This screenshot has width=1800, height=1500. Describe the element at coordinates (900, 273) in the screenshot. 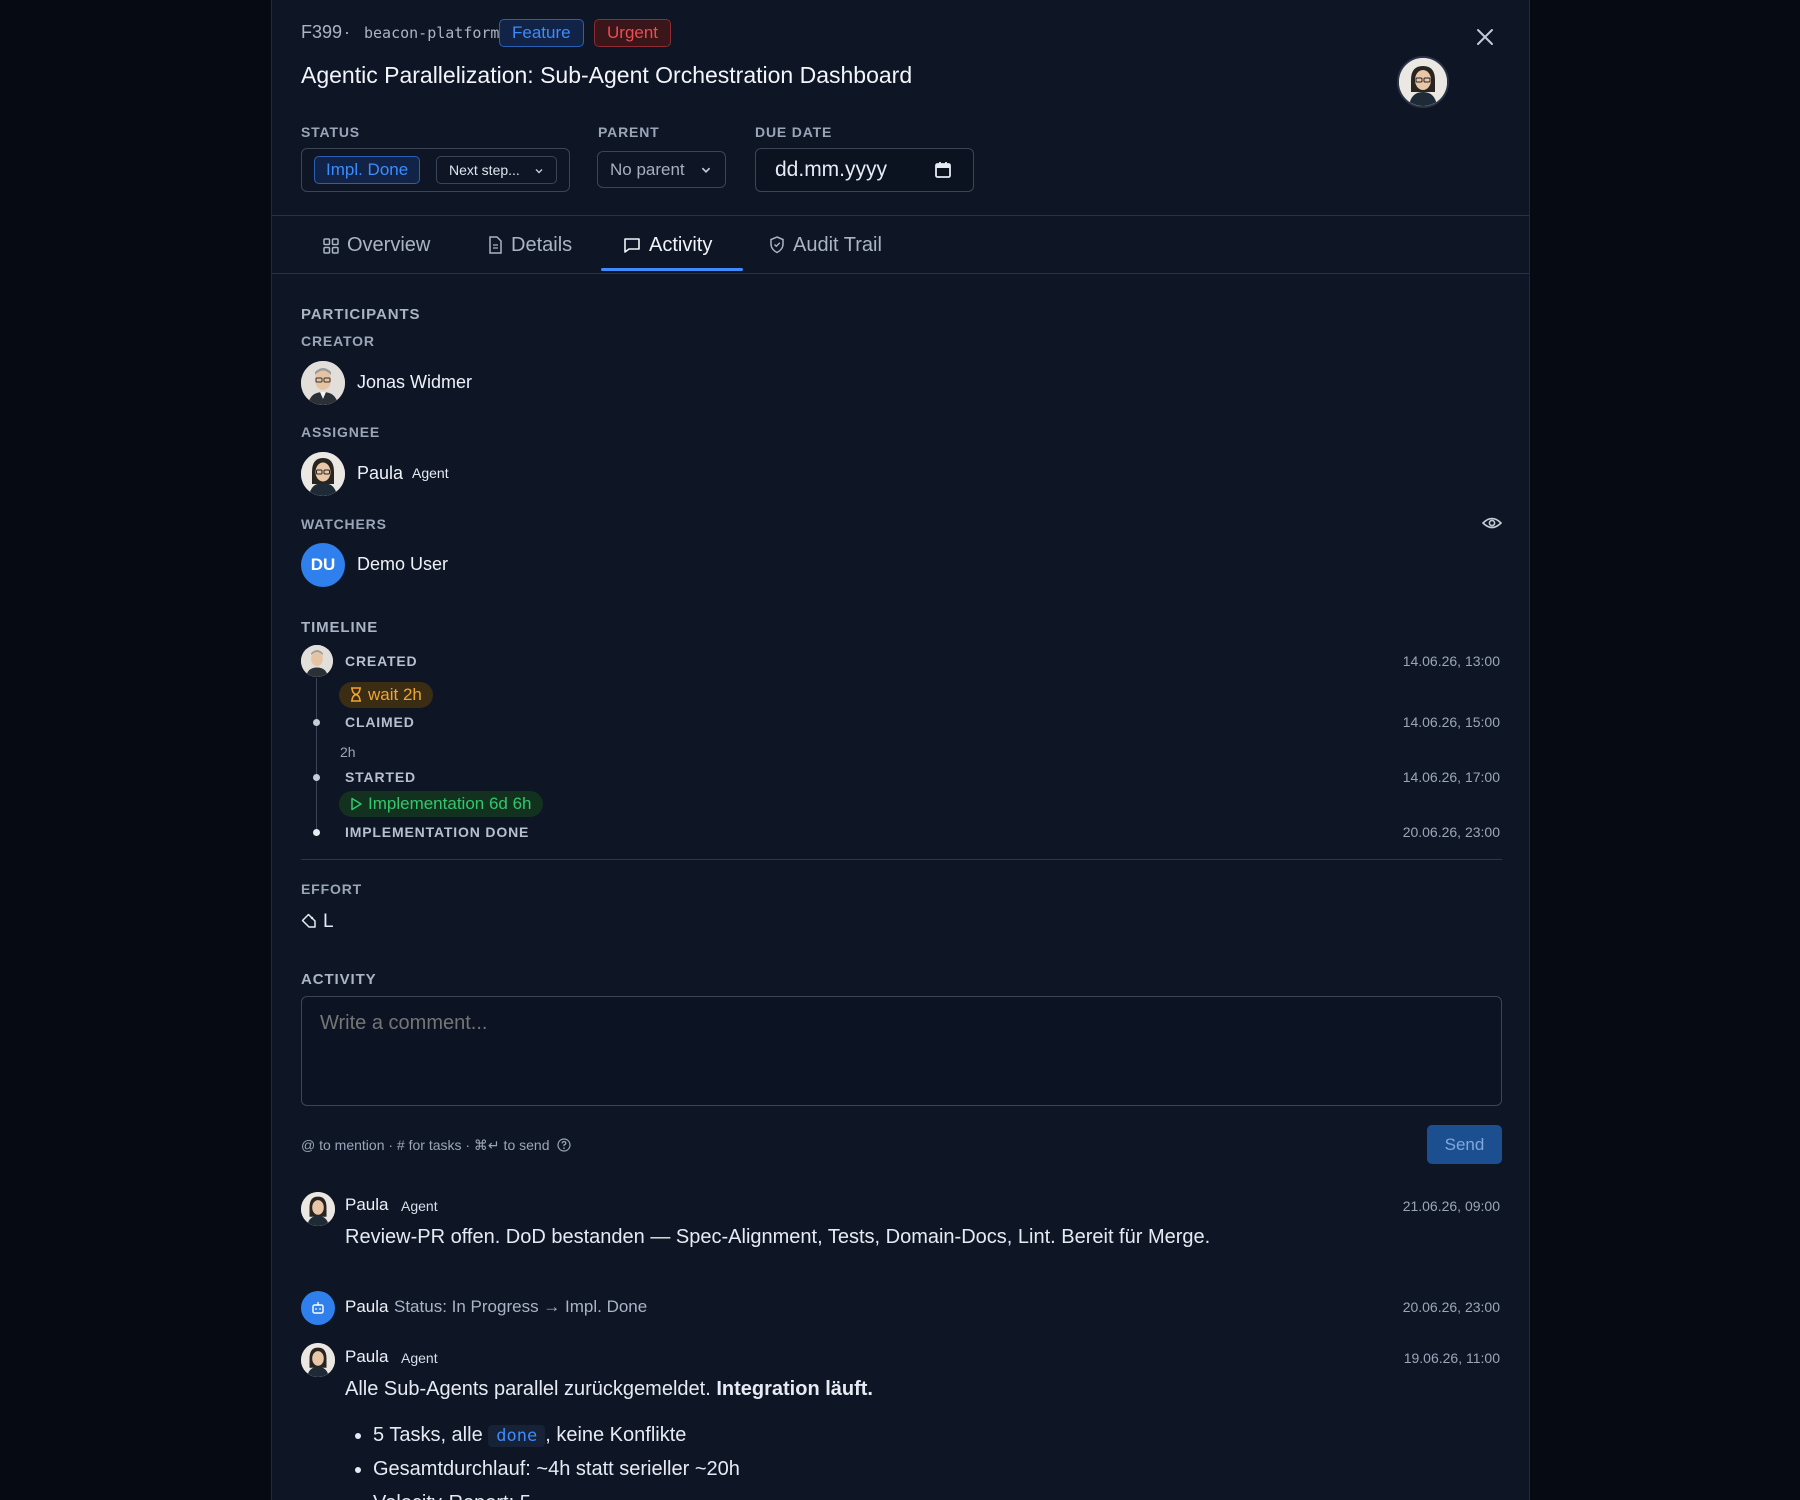

I see `tabs-divider` at that location.